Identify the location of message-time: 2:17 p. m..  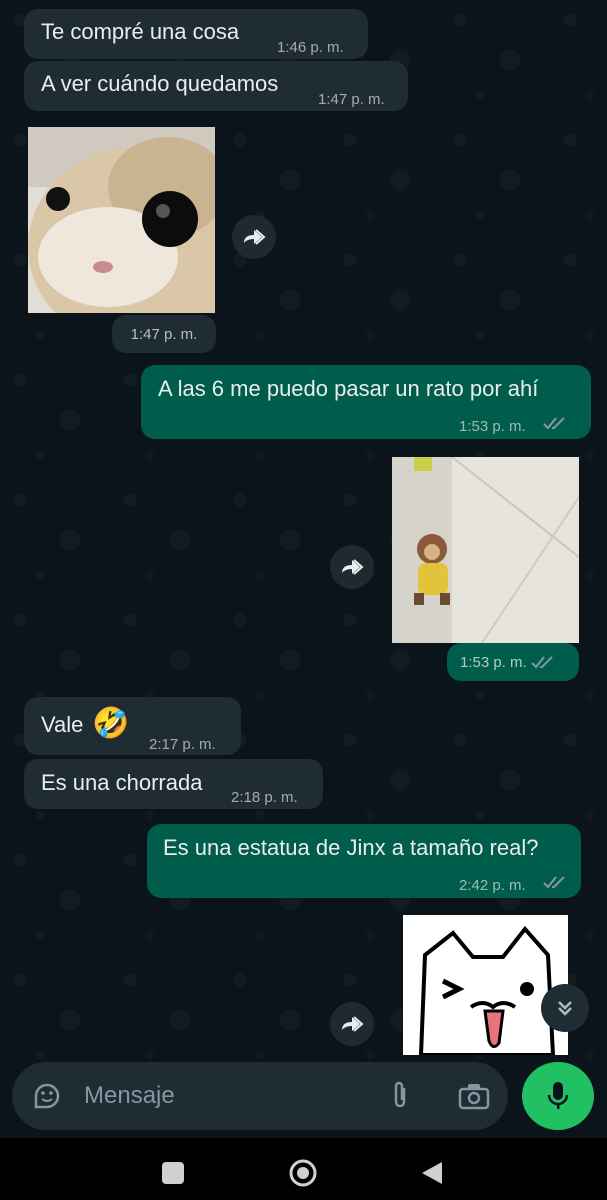
(182, 744).